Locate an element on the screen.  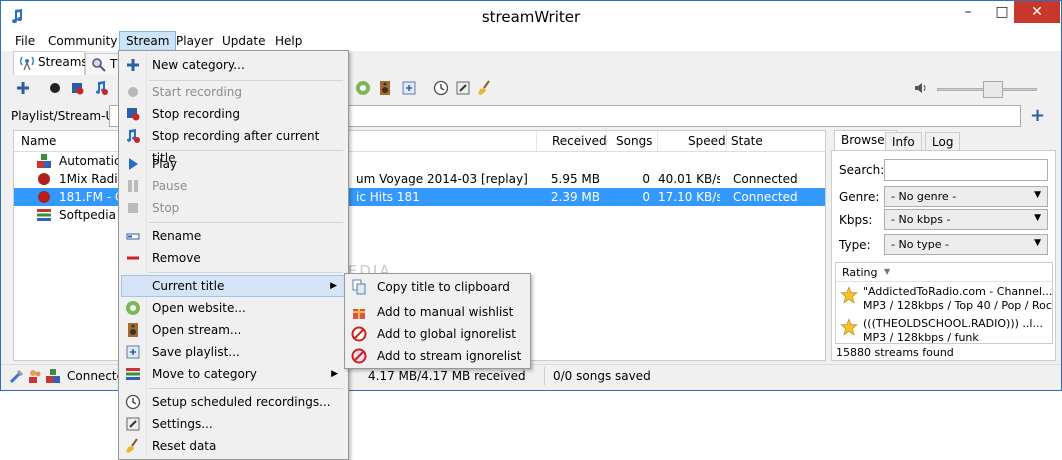
tab-info: Info is located at coordinates (903, 141).